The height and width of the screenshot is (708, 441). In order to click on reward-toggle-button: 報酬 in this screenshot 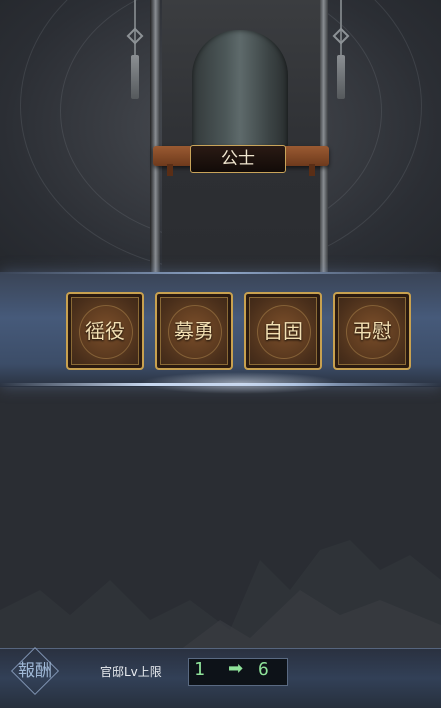, I will do `click(35, 671)`.